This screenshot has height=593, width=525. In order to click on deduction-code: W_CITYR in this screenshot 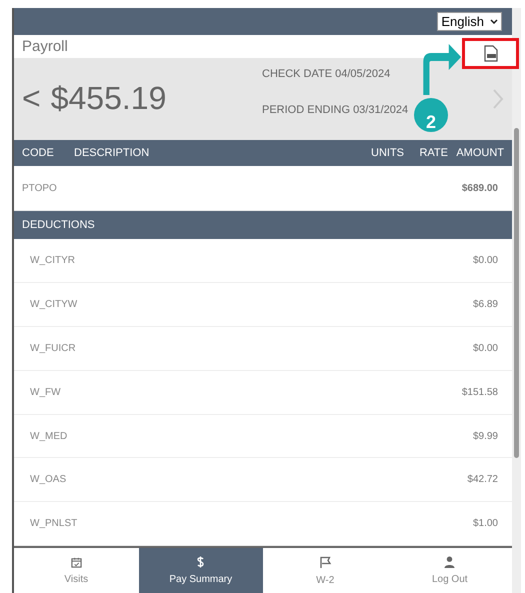, I will do `click(52, 260)`.